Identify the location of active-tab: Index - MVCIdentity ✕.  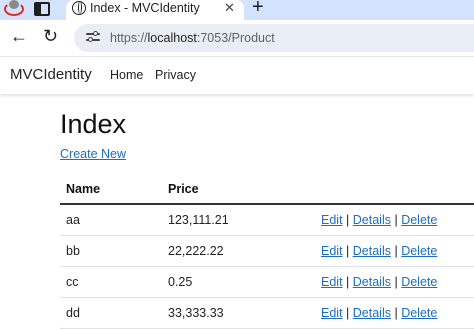
(155, 10).